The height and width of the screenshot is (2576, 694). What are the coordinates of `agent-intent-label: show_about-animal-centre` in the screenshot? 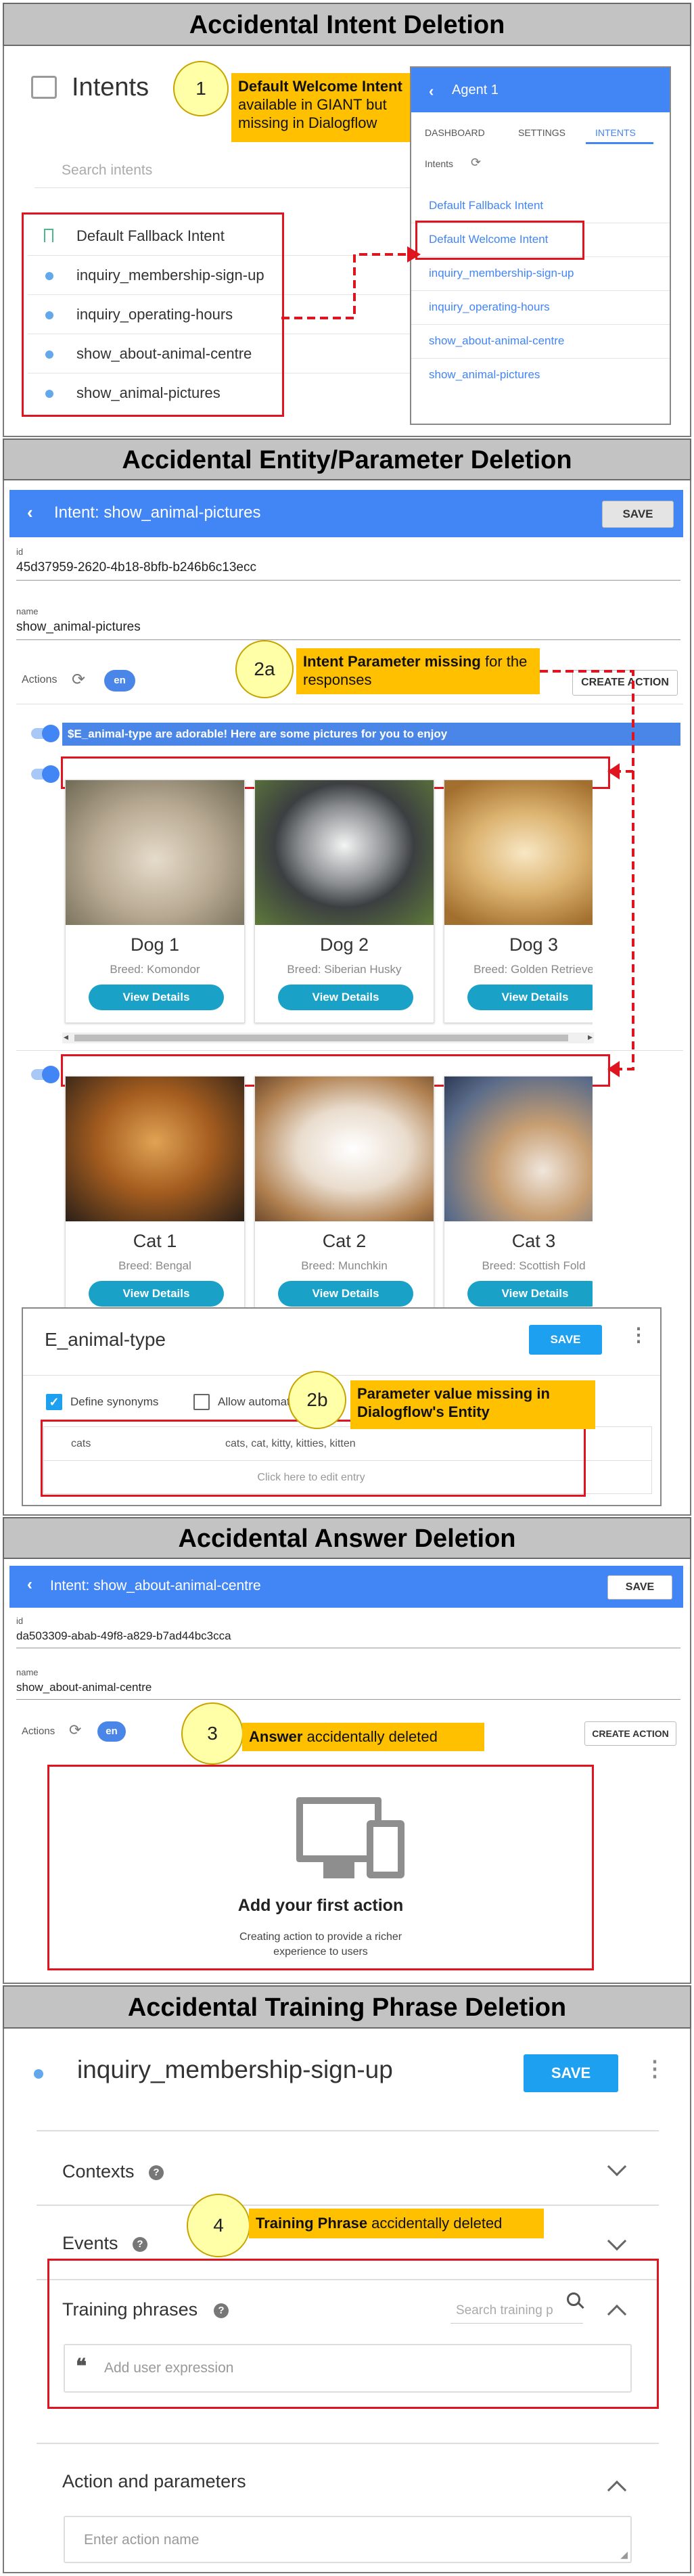 It's located at (497, 340).